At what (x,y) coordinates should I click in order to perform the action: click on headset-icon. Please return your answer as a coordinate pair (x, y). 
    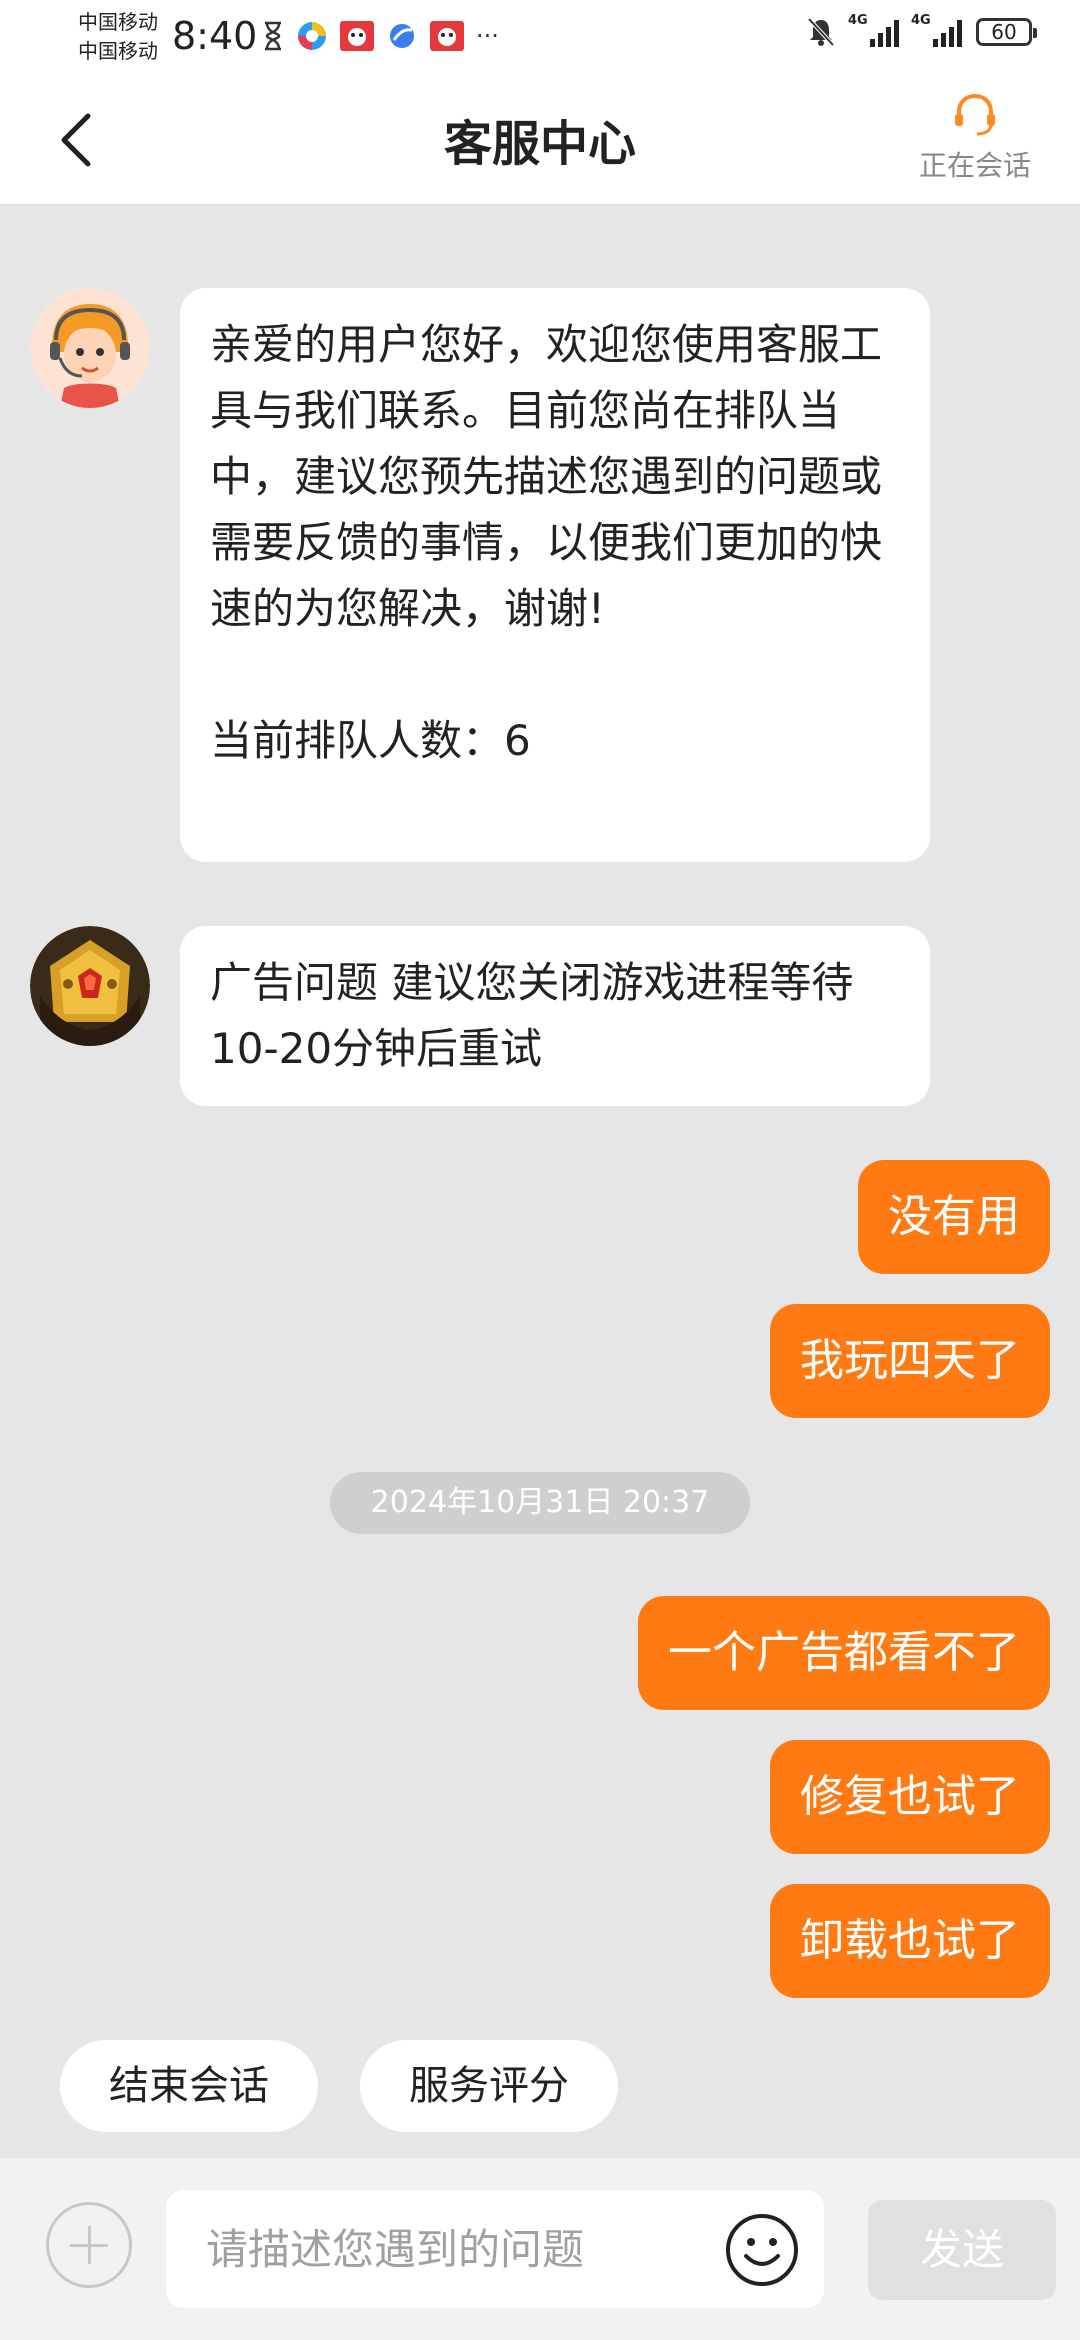
    Looking at the image, I should click on (975, 114).